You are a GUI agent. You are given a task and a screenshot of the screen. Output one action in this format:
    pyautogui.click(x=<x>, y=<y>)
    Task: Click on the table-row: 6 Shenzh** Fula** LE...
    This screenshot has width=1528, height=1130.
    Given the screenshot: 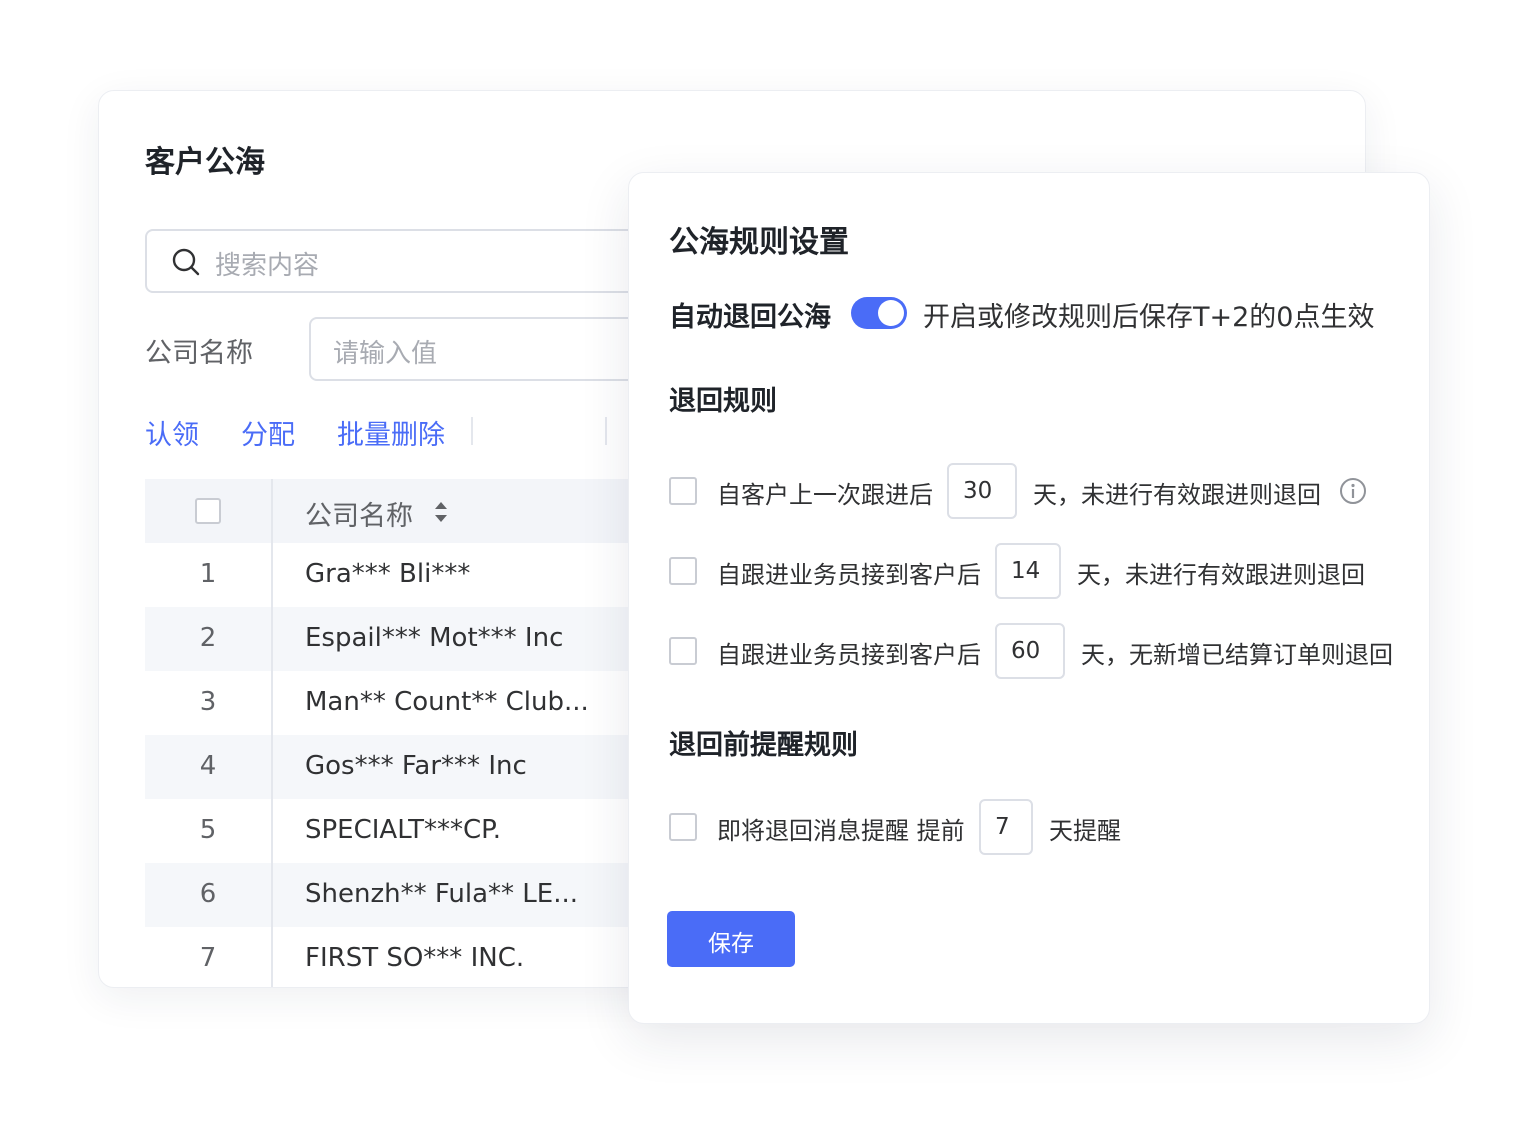 What is the action you would take?
    pyautogui.click(x=425, y=895)
    